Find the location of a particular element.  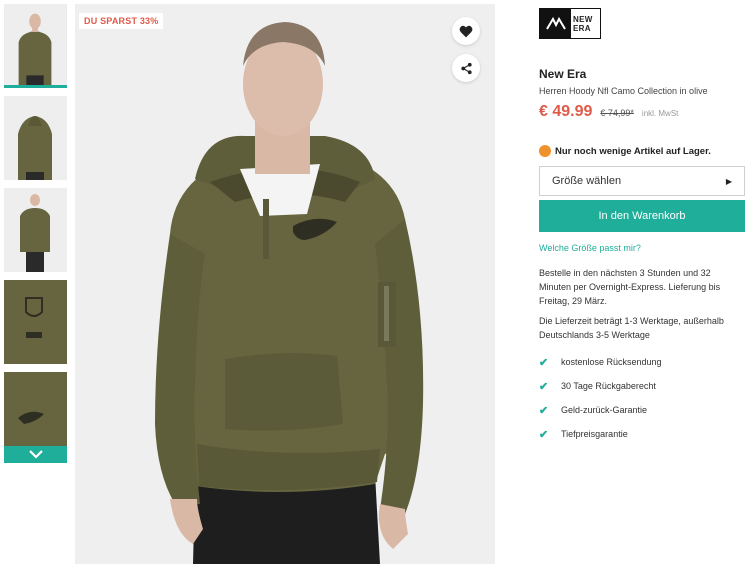

thumbnail-front-full-image is located at coordinates (35, 230).